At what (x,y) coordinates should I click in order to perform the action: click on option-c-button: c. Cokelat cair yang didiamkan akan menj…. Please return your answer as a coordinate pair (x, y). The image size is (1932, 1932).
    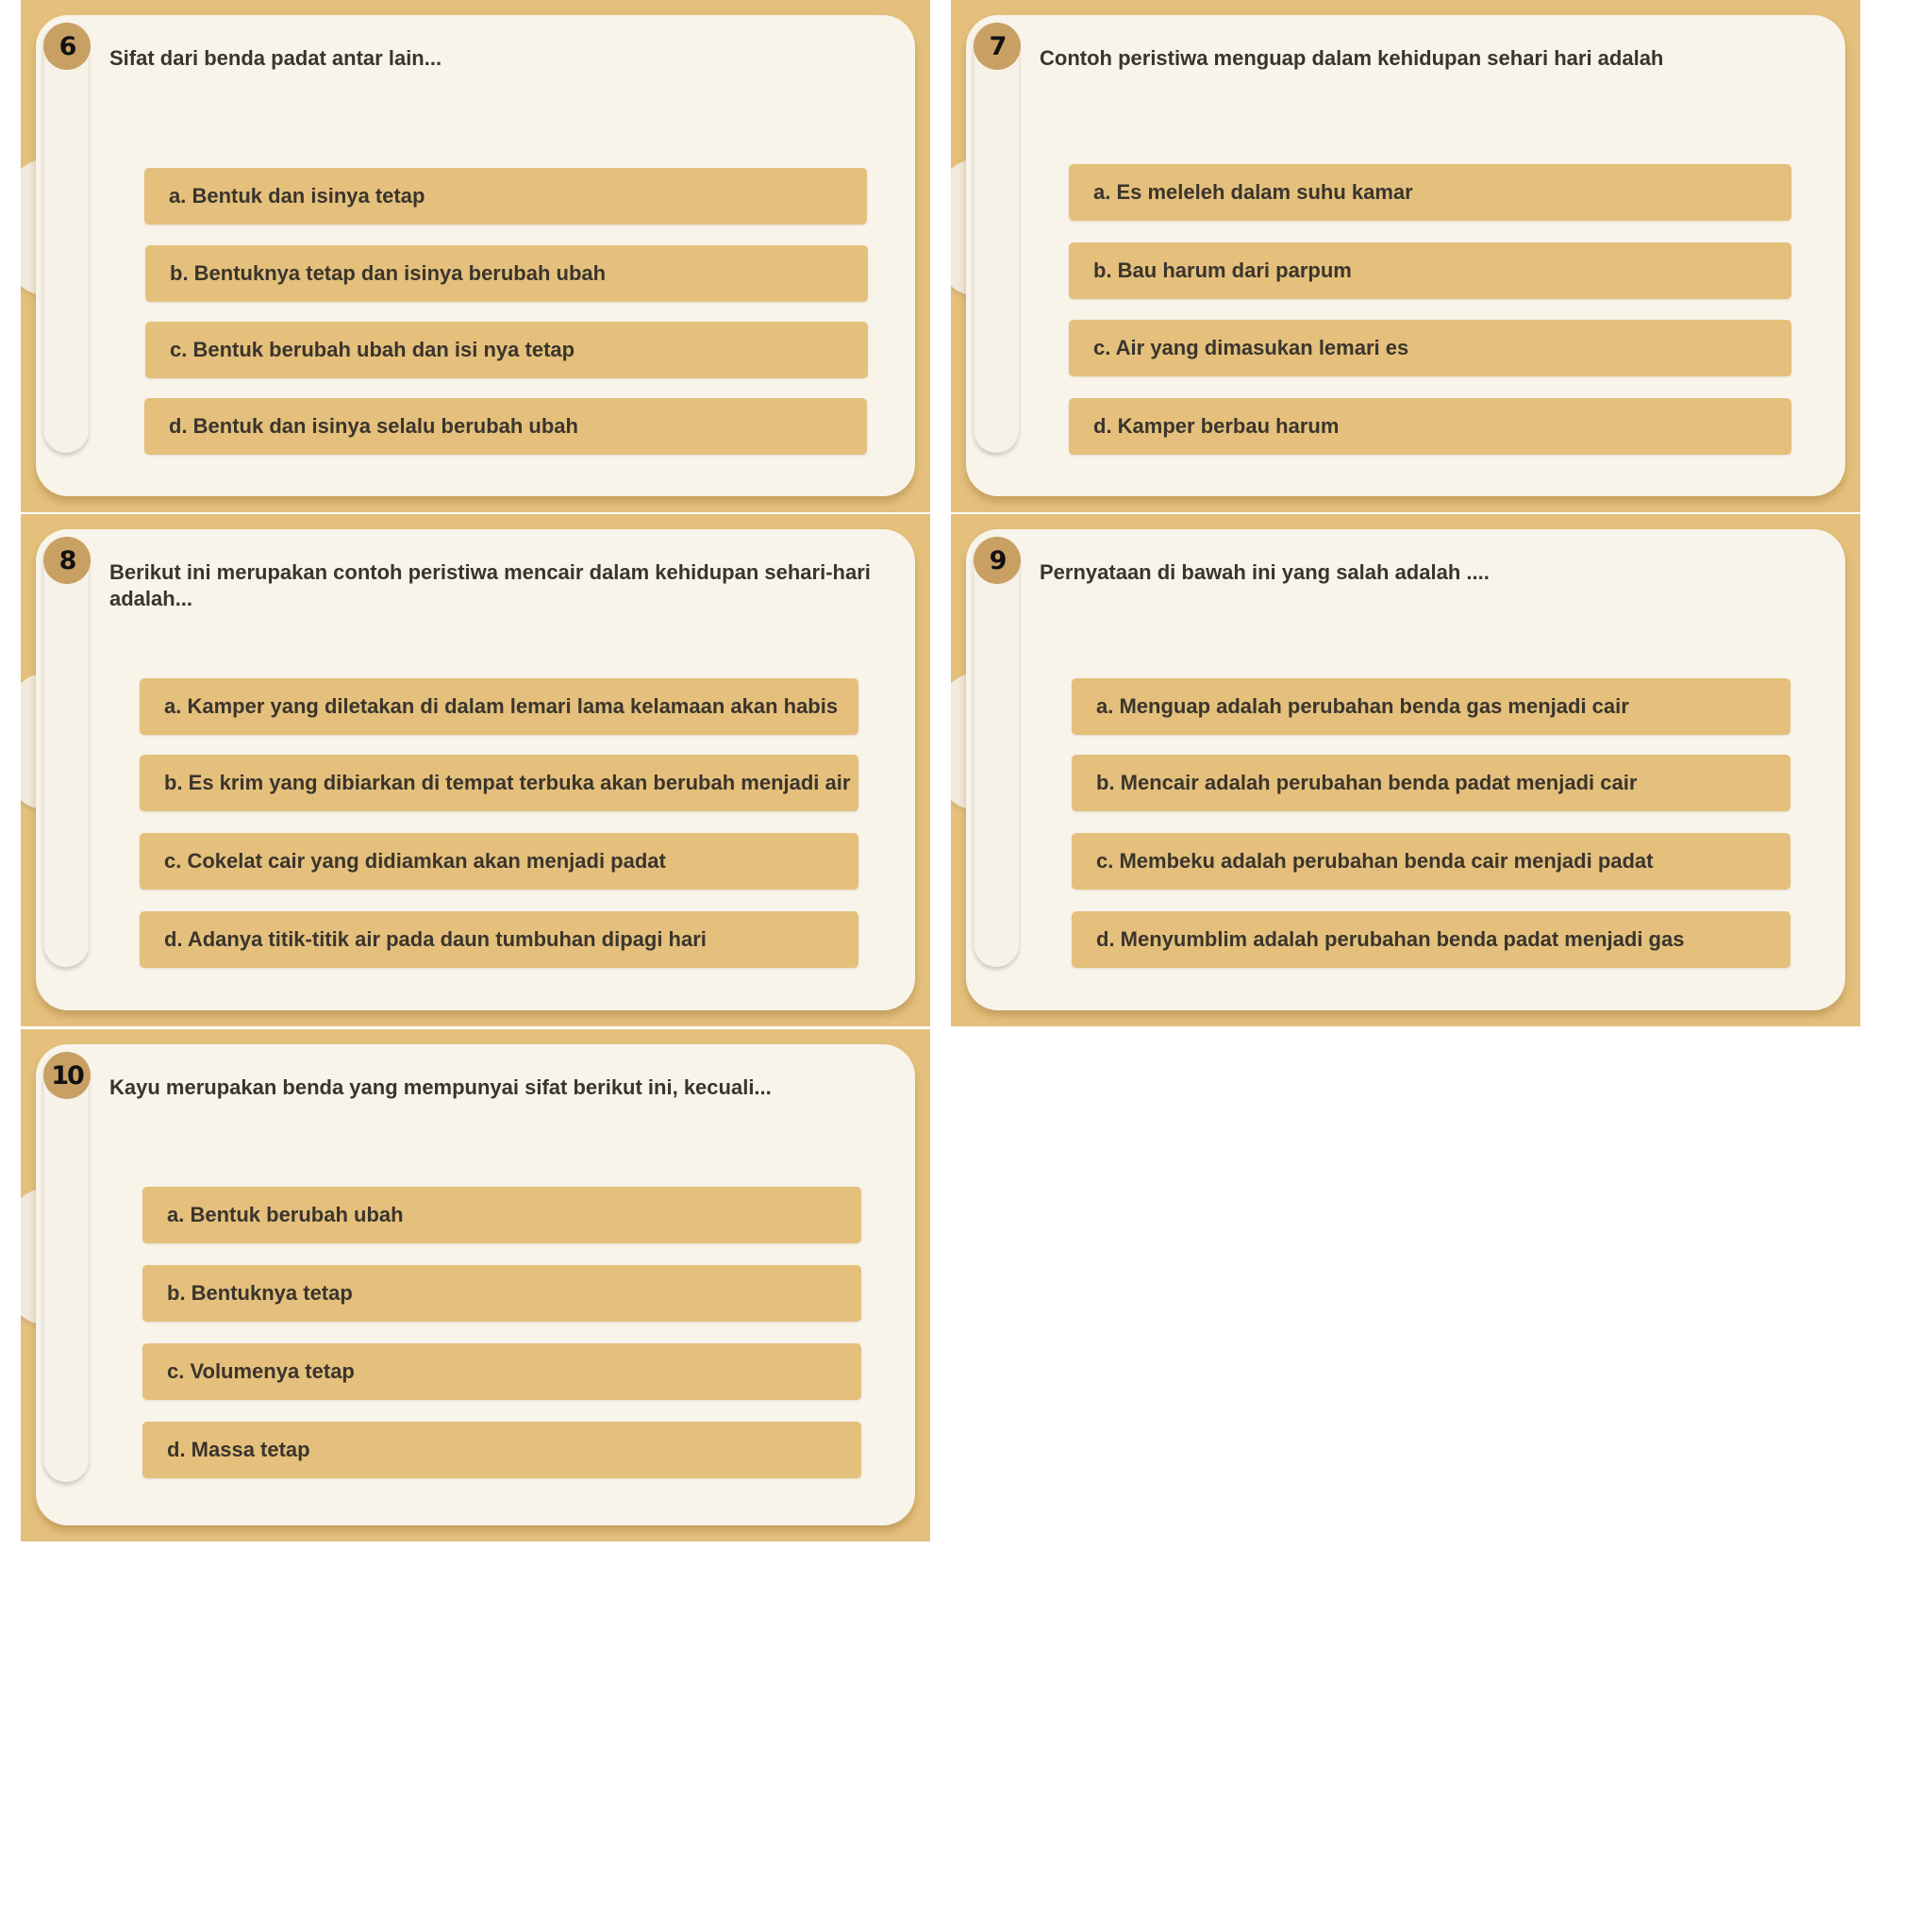
    Looking at the image, I should click on (499, 861).